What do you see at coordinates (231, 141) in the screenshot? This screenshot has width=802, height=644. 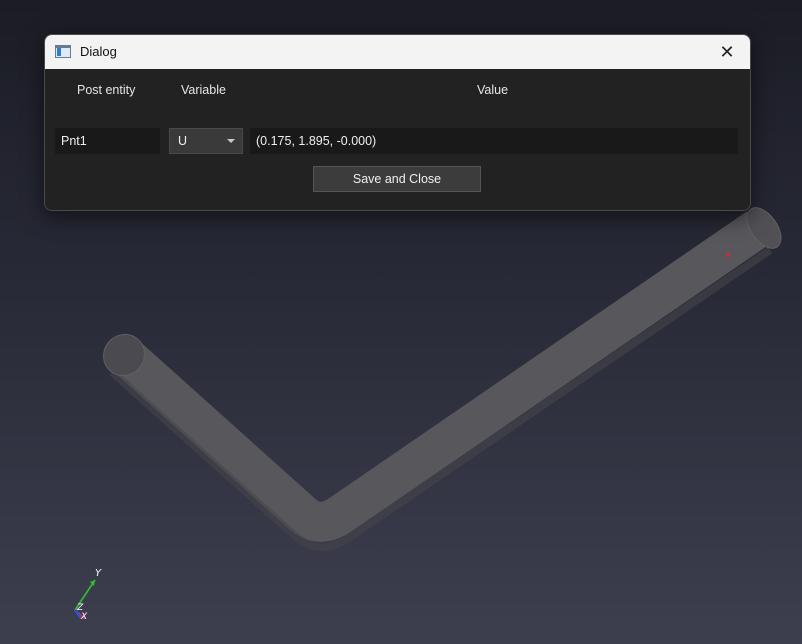 I see `chevron-down-icon` at bounding box center [231, 141].